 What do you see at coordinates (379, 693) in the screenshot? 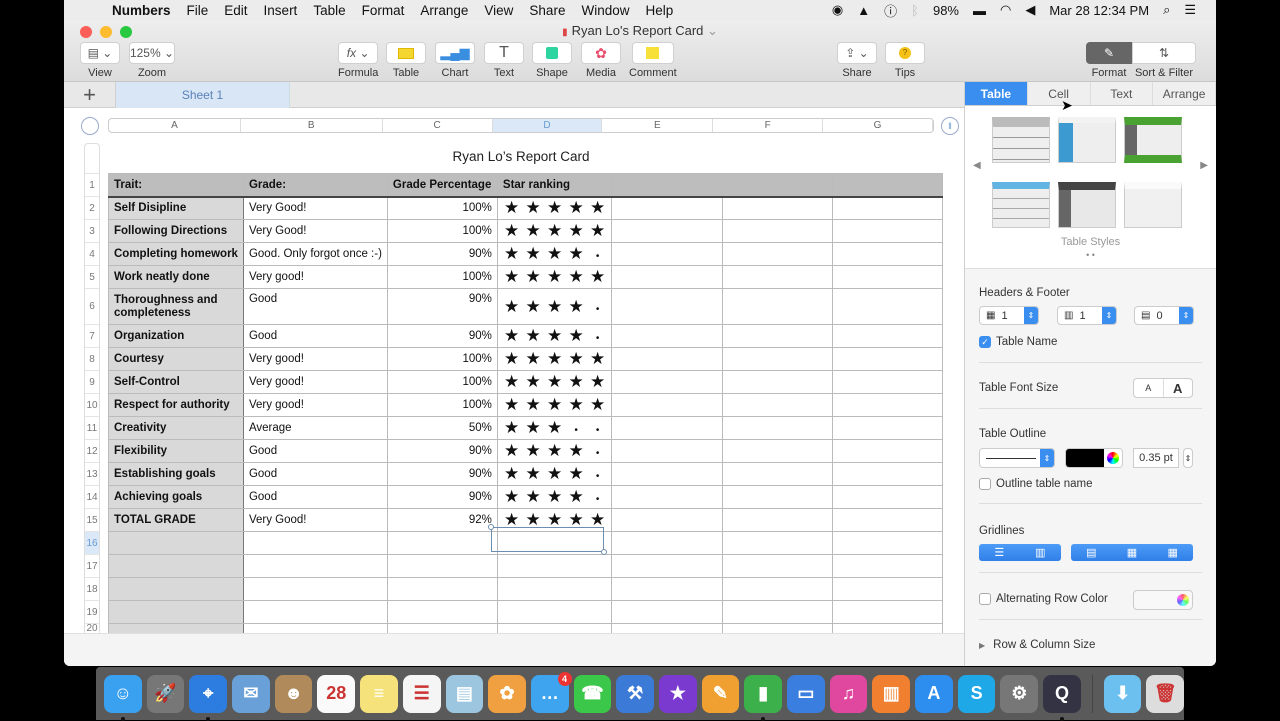
I see `dock-notes-icon: ≡` at bounding box center [379, 693].